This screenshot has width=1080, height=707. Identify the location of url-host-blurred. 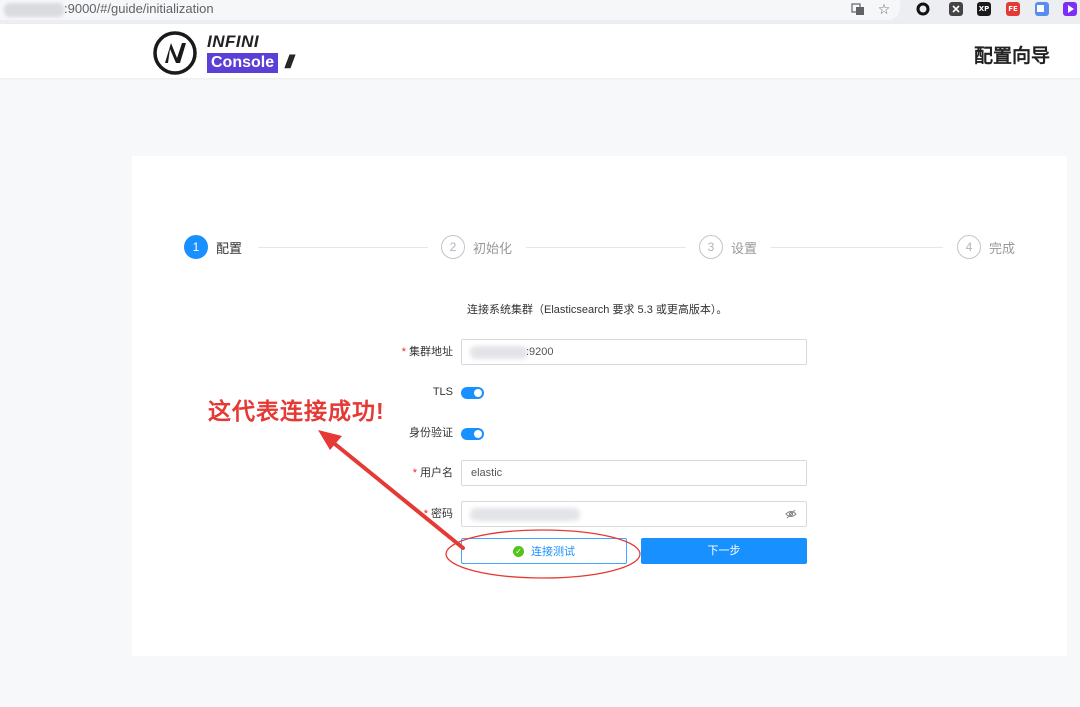
(34, 10).